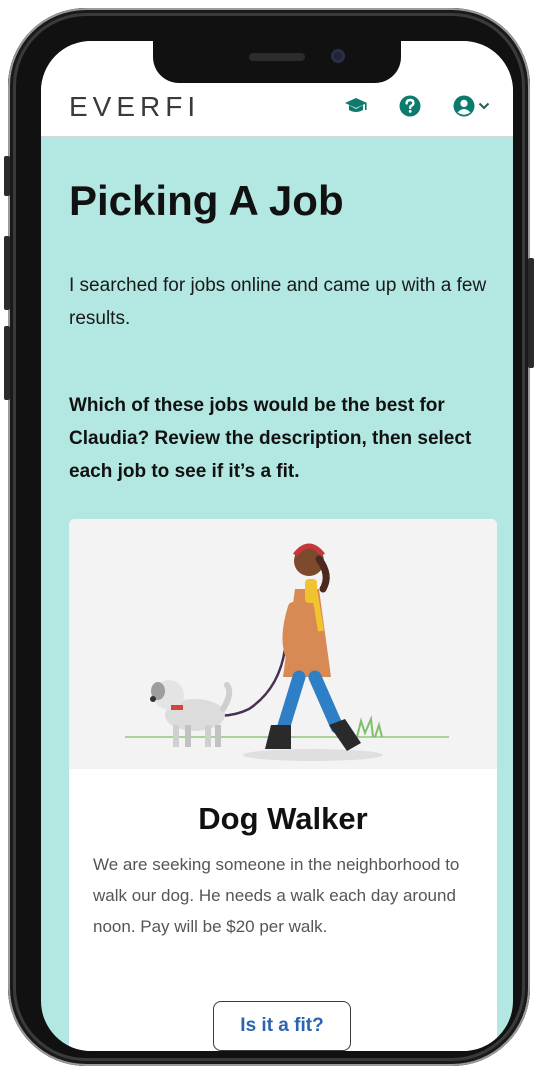 The width and height of the screenshot is (538, 1074). I want to click on is-it-a-fit-button: Is it a fit?, so click(282, 1026).